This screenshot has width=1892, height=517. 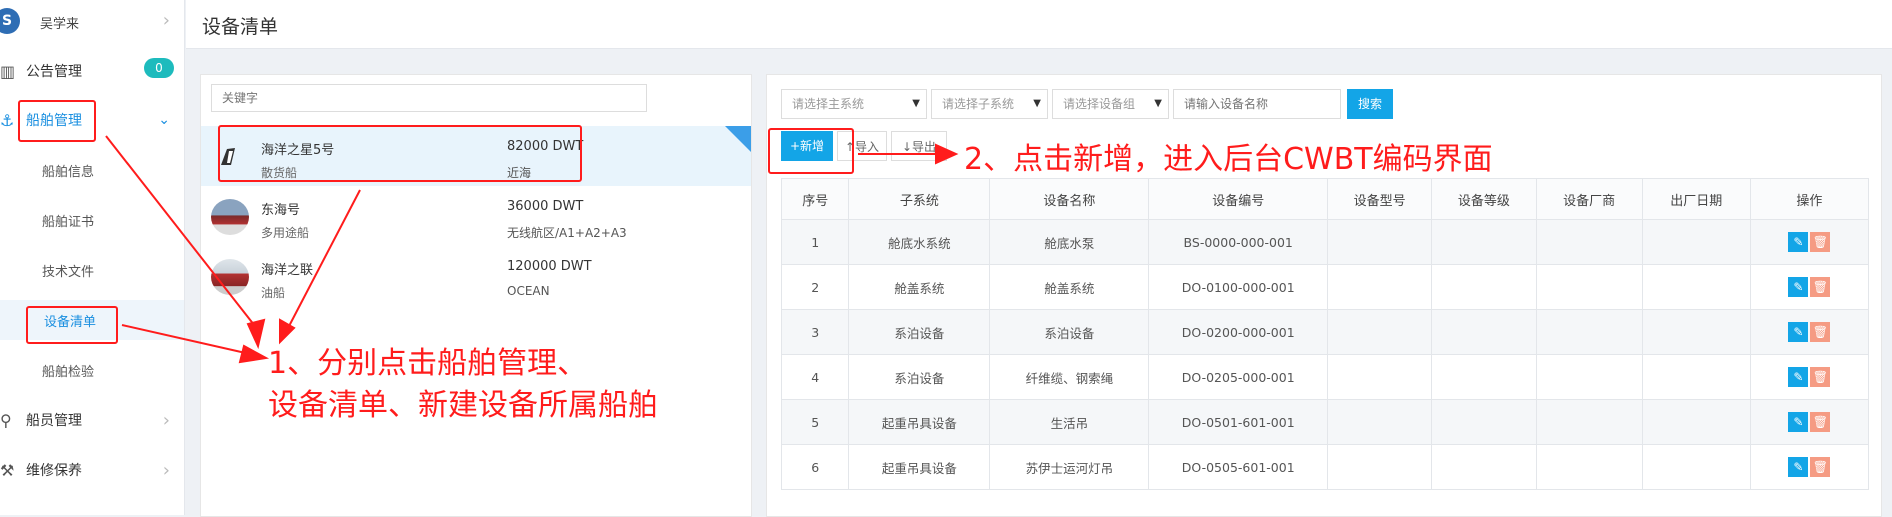 What do you see at coordinates (68, 372) in the screenshot?
I see `sidebar-subitem-label: 船舶检验` at bounding box center [68, 372].